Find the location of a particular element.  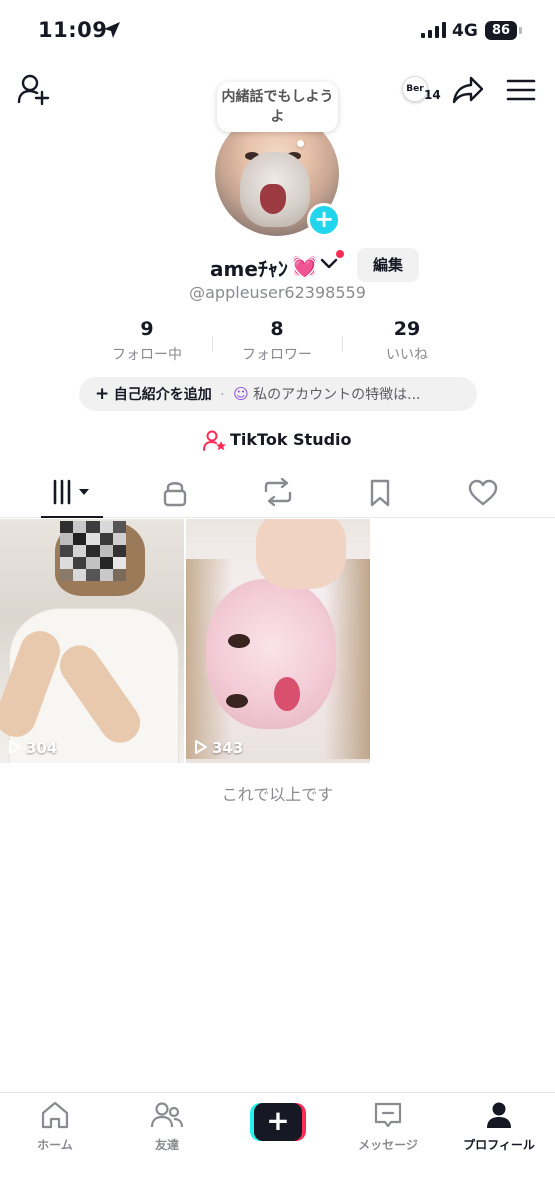

nav-home-label: ホーム is located at coordinates (55, 1145).